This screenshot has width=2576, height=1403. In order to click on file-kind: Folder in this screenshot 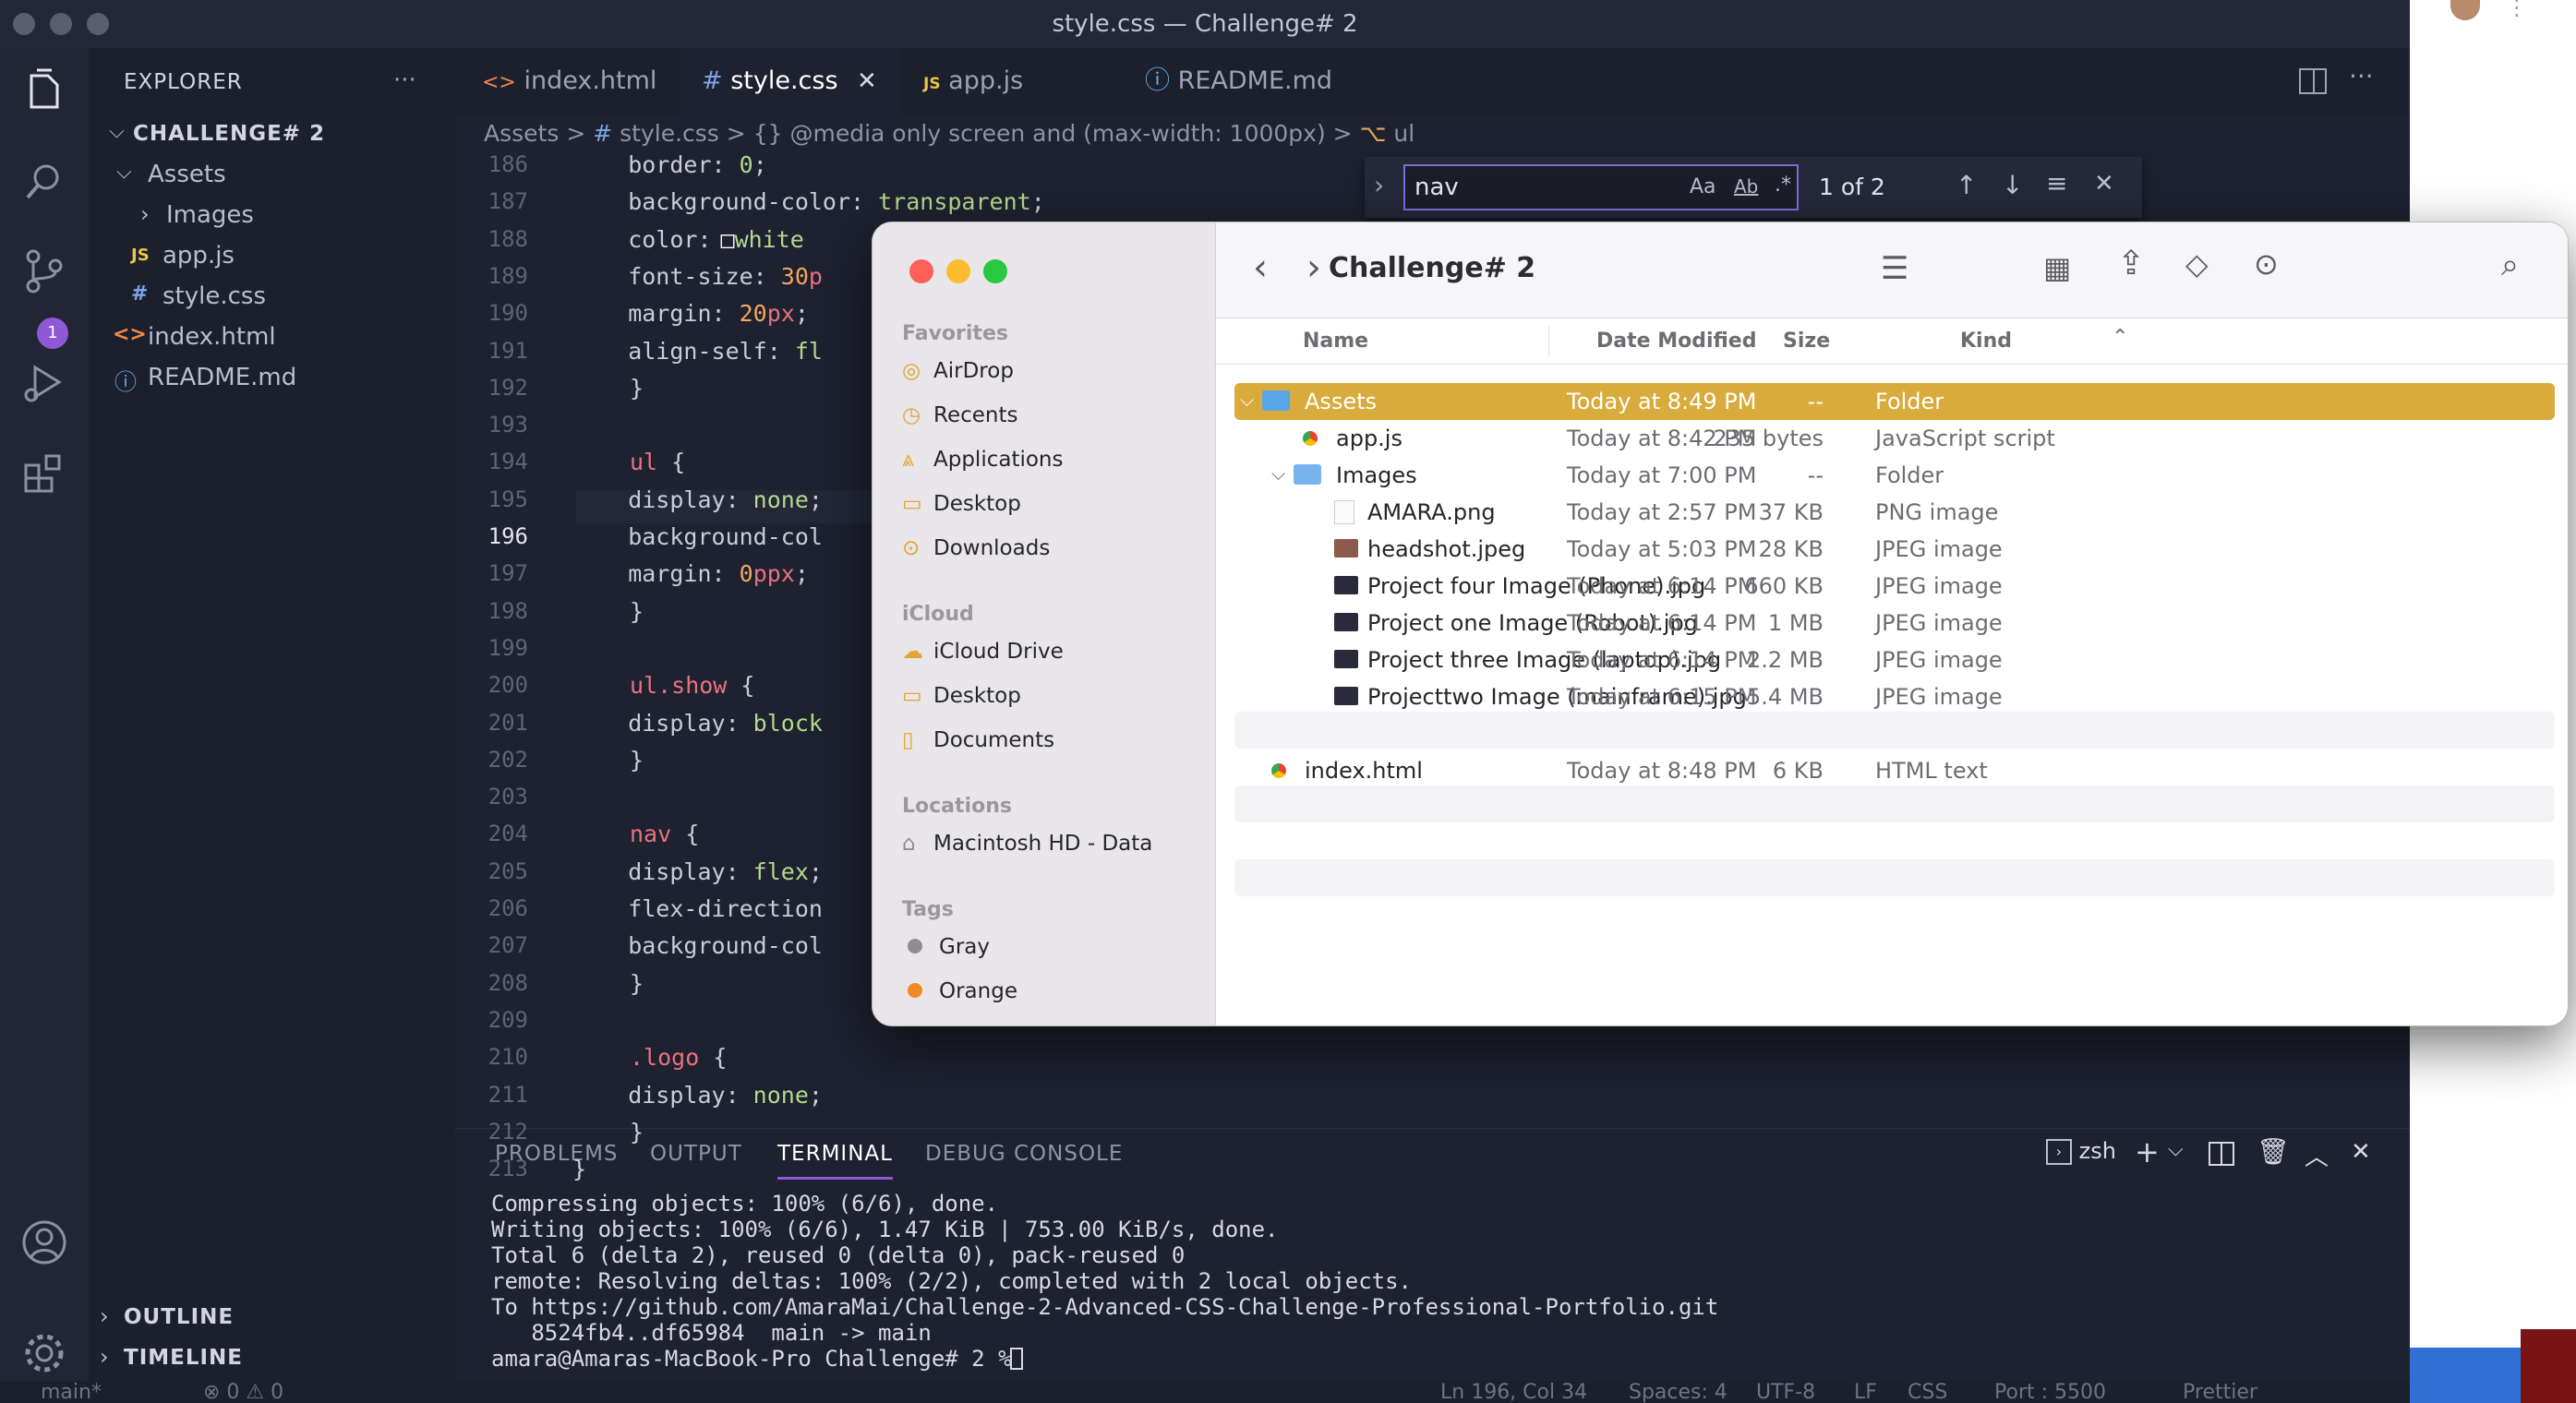, I will do `click(1910, 401)`.